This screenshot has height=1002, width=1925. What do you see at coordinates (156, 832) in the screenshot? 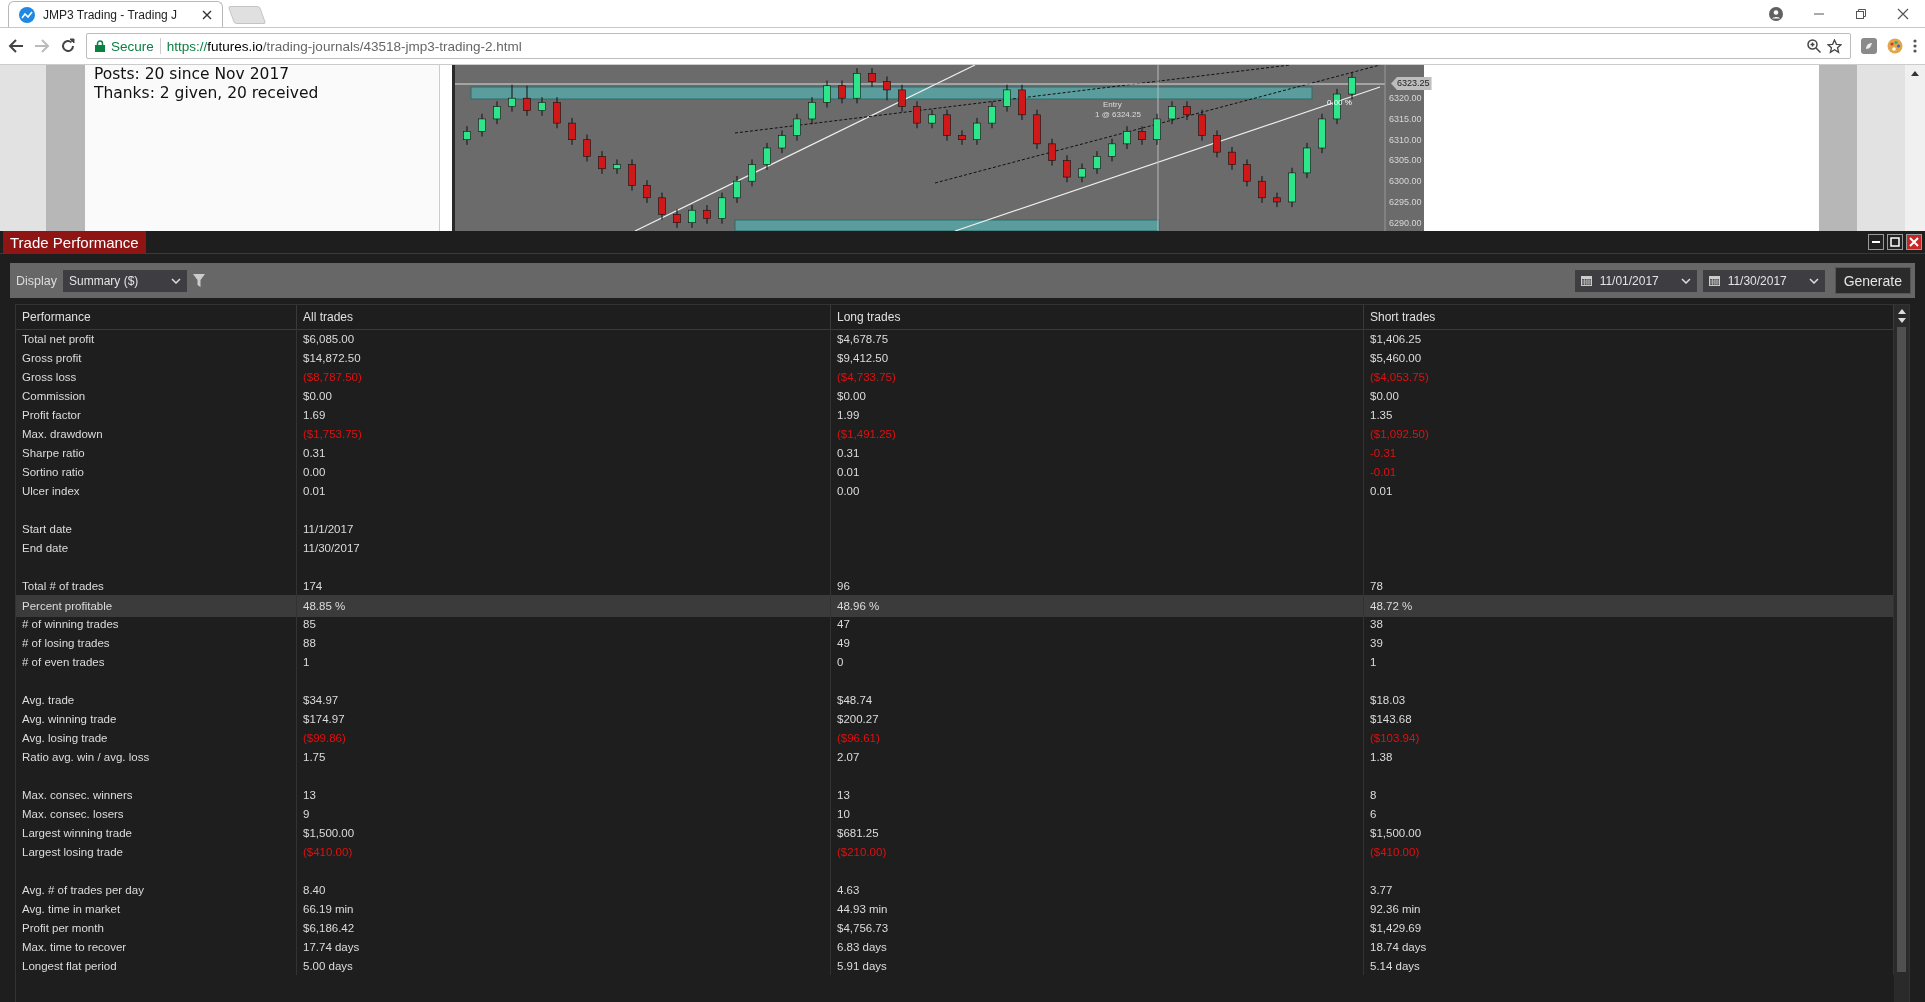
I see `row-label: Largest winning trade` at bounding box center [156, 832].